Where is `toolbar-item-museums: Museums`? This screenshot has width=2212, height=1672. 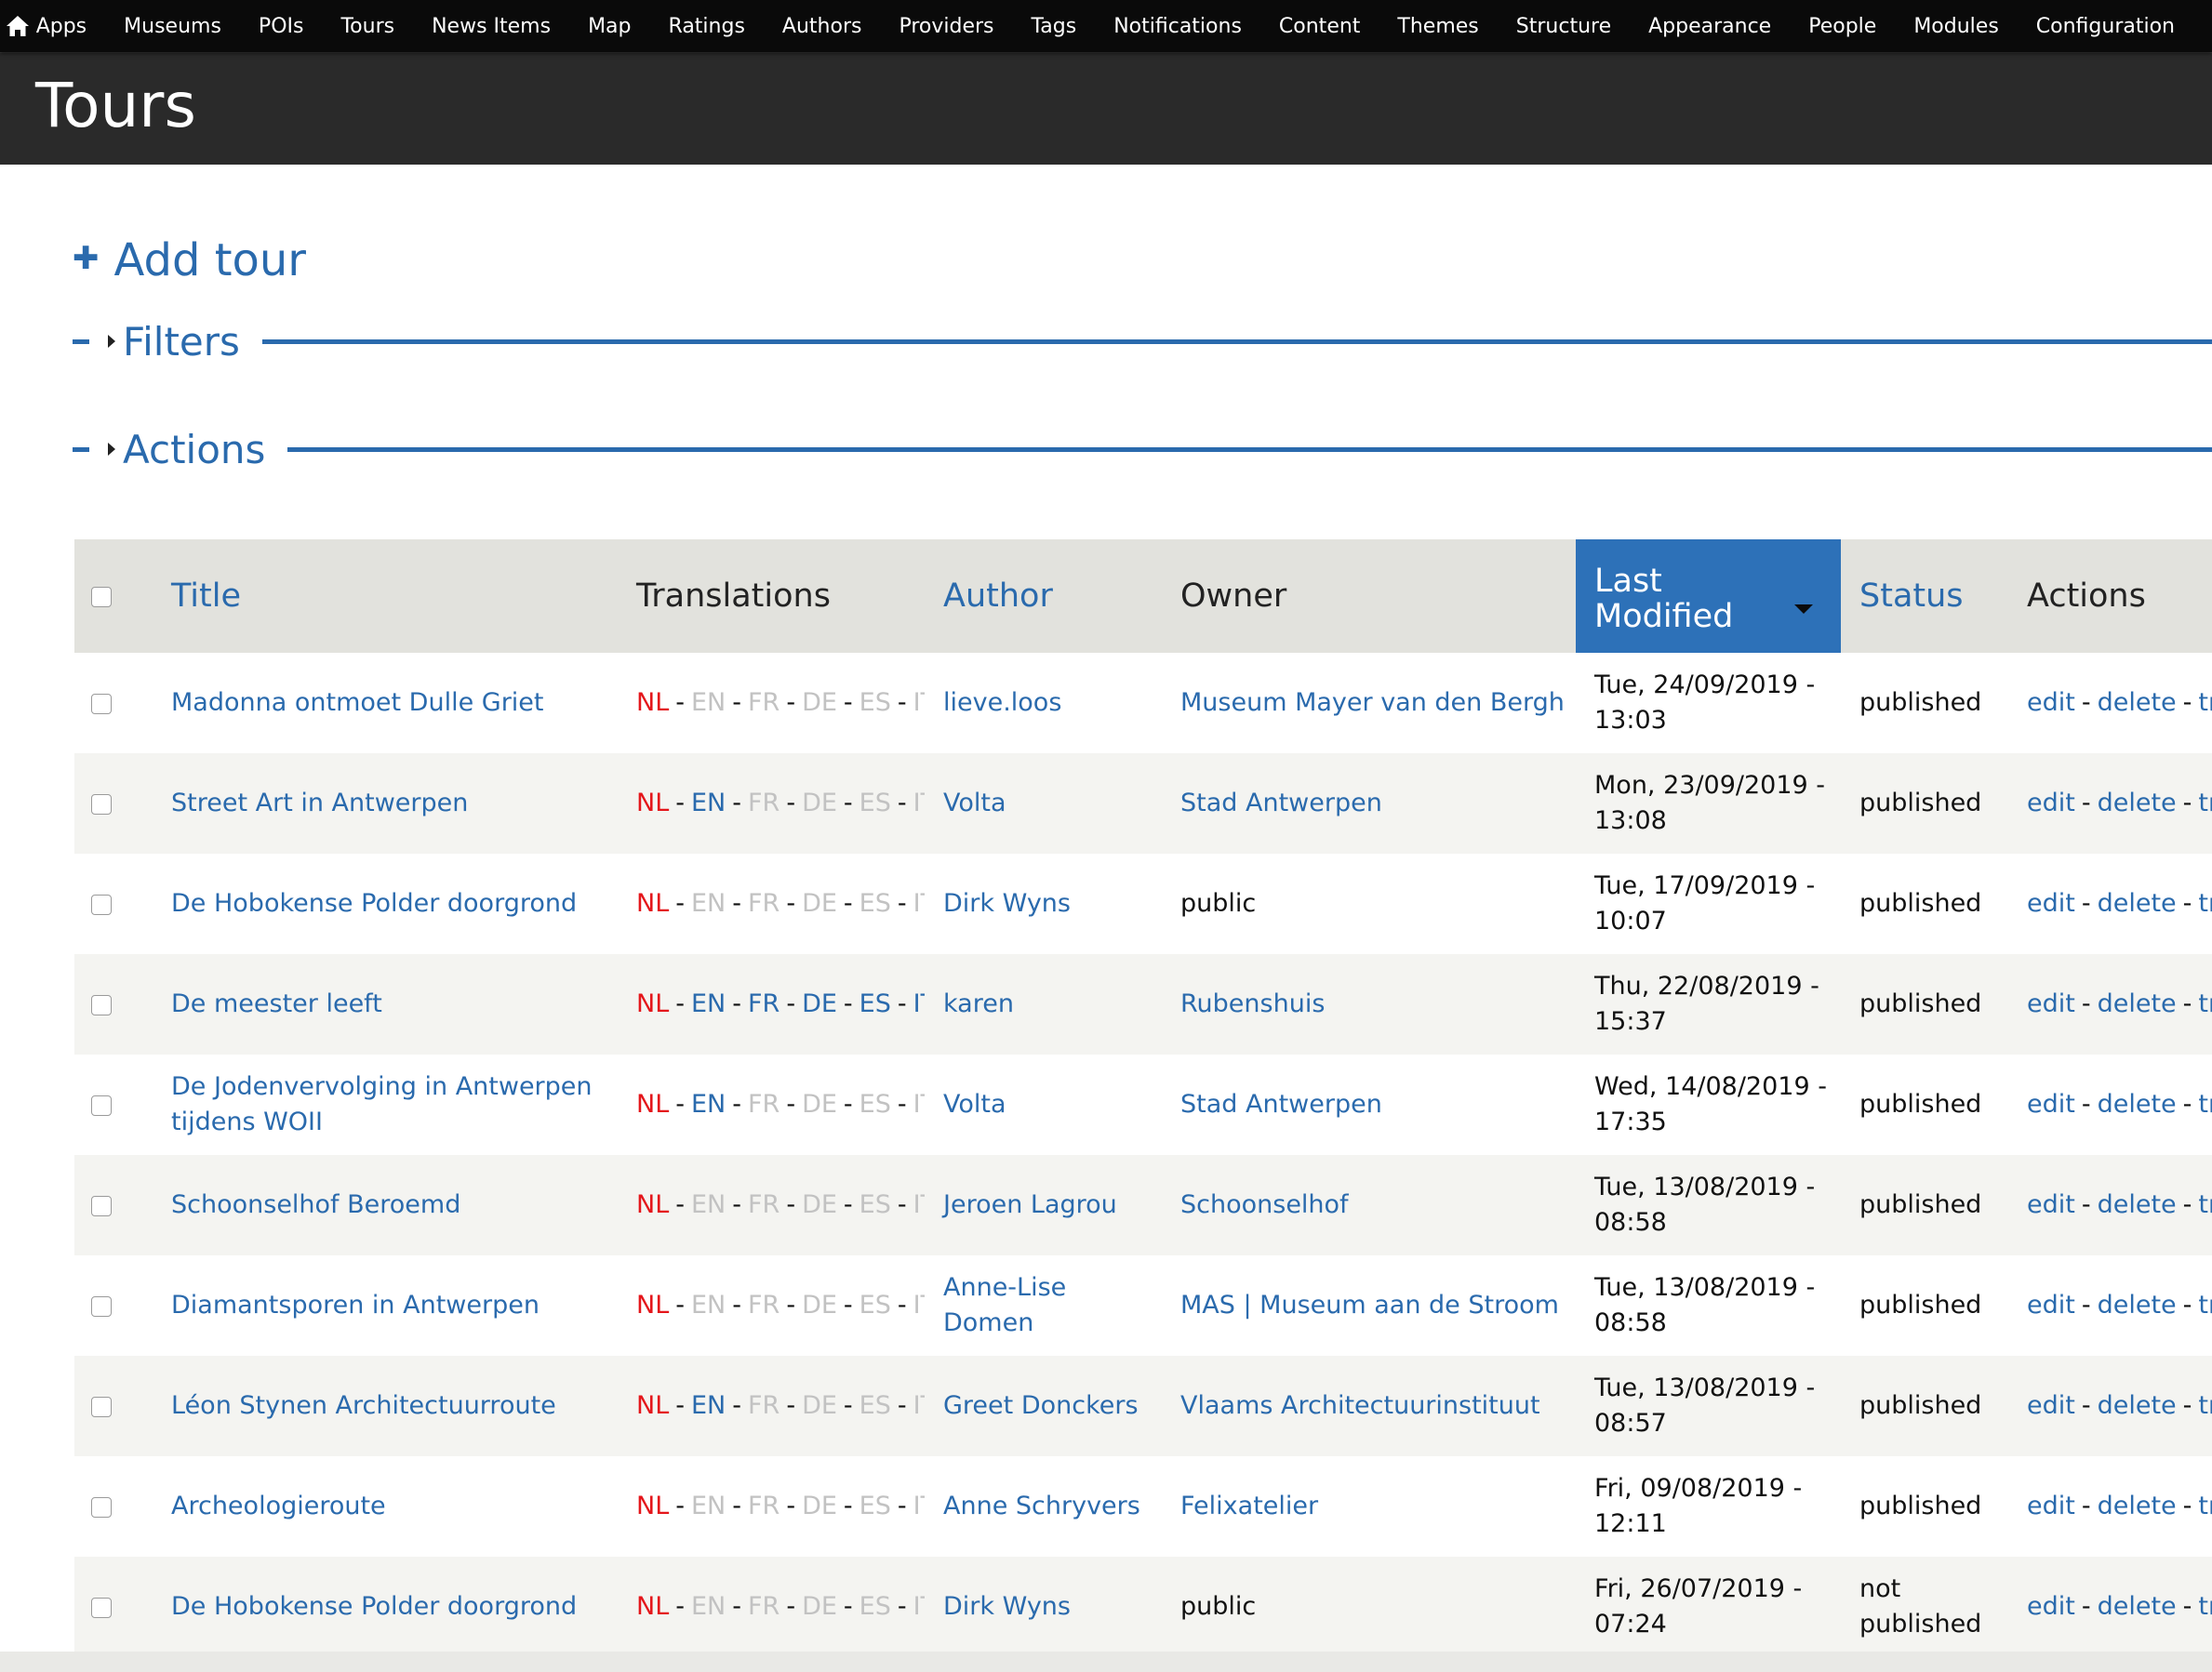 toolbar-item-museums: Museums is located at coordinates (172, 26).